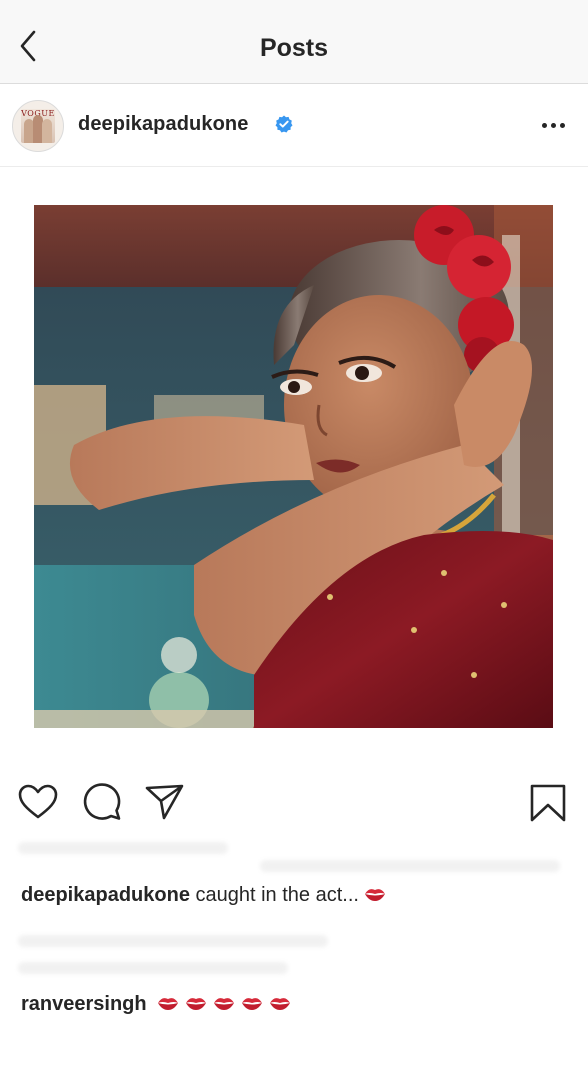 This screenshot has width=588, height=1078. What do you see at coordinates (554, 125) in the screenshot?
I see `more-options-button` at bounding box center [554, 125].